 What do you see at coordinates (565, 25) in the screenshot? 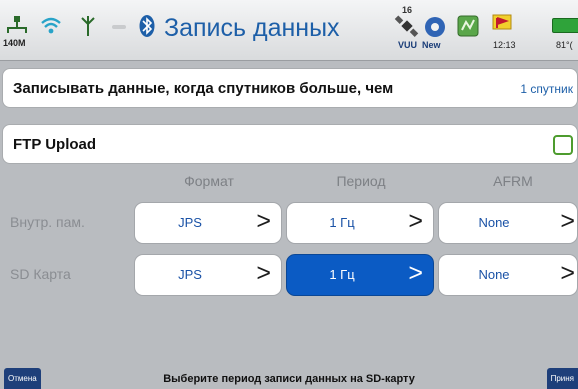
I see `battery-icon` at bounding box center [565, 25].